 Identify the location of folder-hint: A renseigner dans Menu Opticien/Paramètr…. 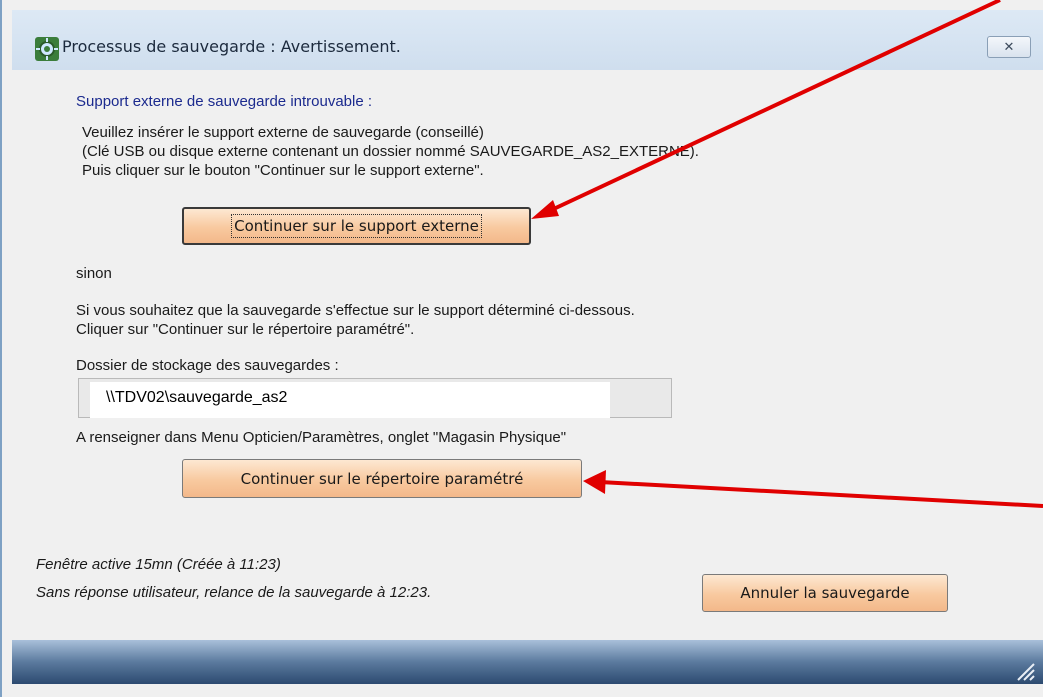
(321, 437).